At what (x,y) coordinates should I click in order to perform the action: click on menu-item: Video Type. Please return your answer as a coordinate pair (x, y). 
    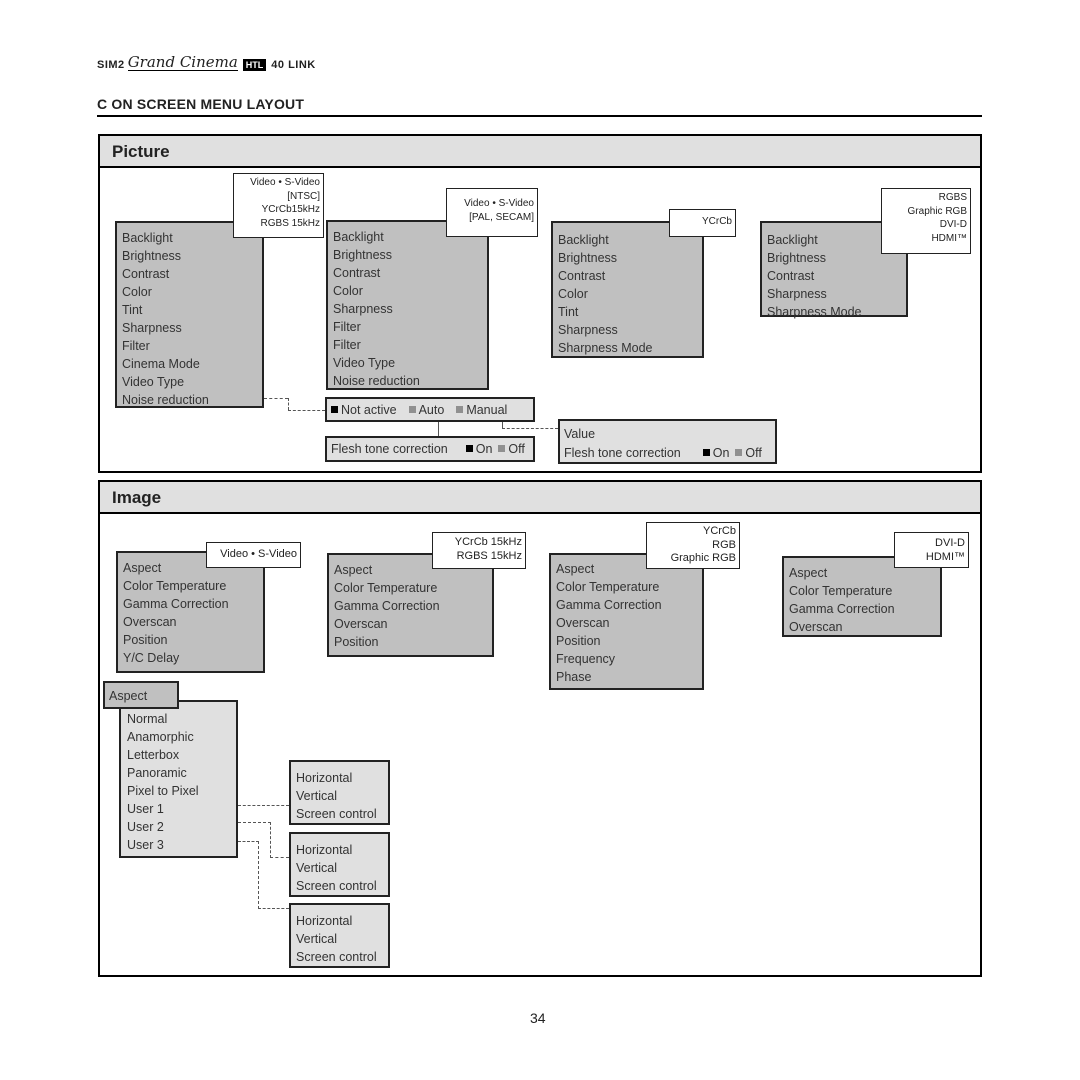
    Looking at the image, I should click on (153, 382).